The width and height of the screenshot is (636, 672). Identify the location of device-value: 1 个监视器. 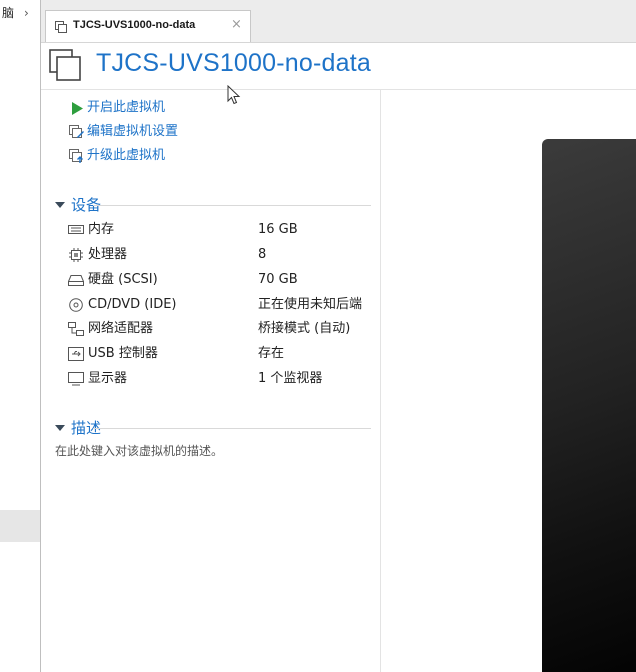
(290, 378).